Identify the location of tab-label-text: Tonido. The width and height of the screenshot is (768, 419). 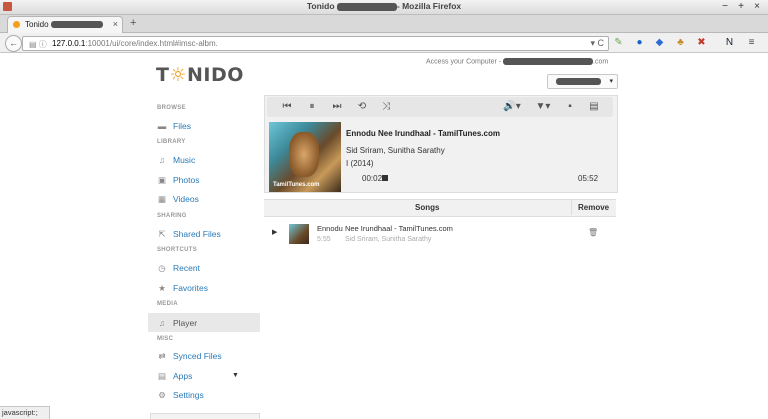
(38, 24).